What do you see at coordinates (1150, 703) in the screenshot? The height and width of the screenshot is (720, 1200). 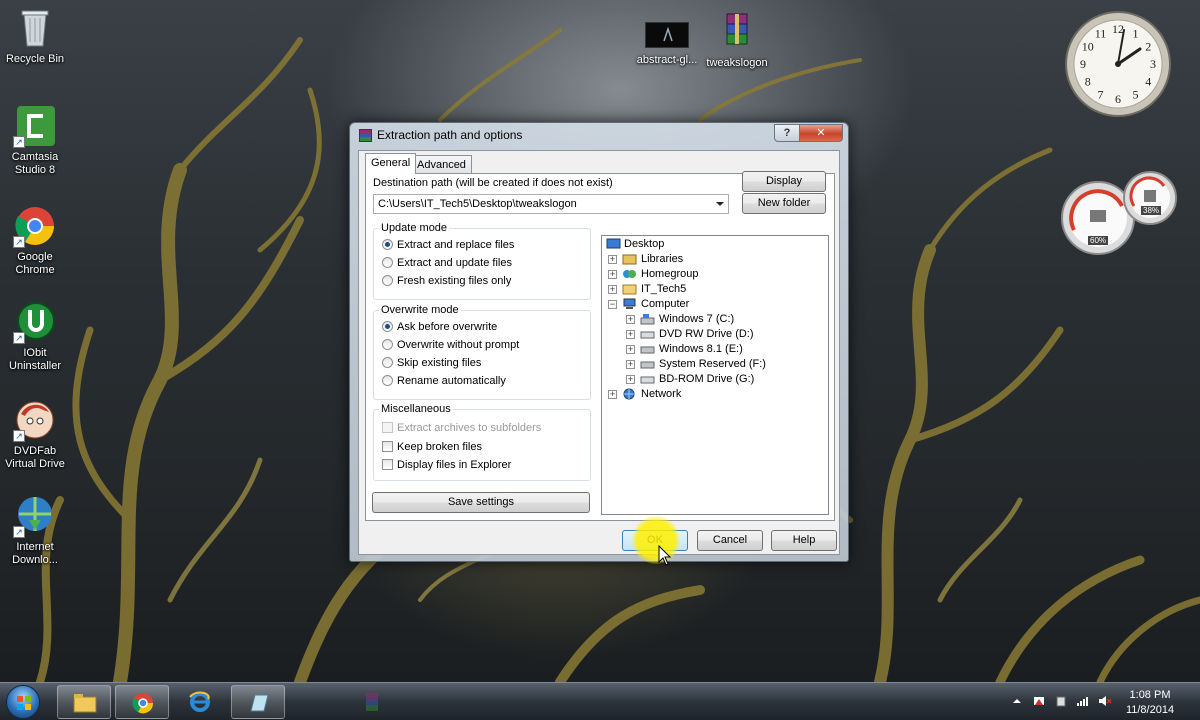 I see `system-clock: 1:08 PM 11/8/2014` at bounding box center [1150, 703].